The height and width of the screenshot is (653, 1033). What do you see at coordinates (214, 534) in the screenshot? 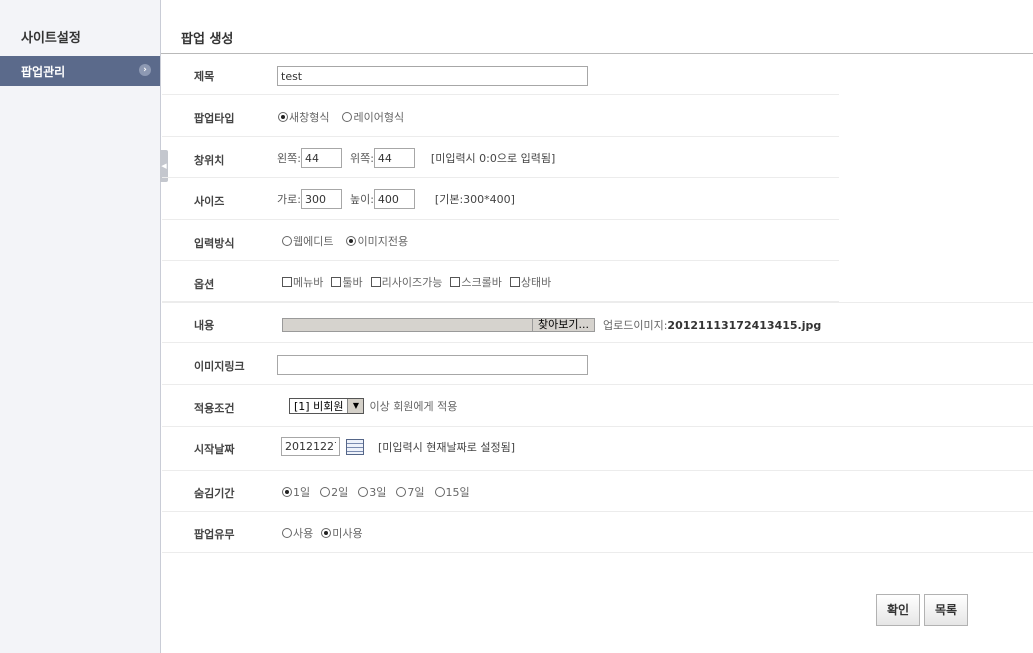
I see `popup-use-label: 팝업유무` at bounding box center [214, 534].